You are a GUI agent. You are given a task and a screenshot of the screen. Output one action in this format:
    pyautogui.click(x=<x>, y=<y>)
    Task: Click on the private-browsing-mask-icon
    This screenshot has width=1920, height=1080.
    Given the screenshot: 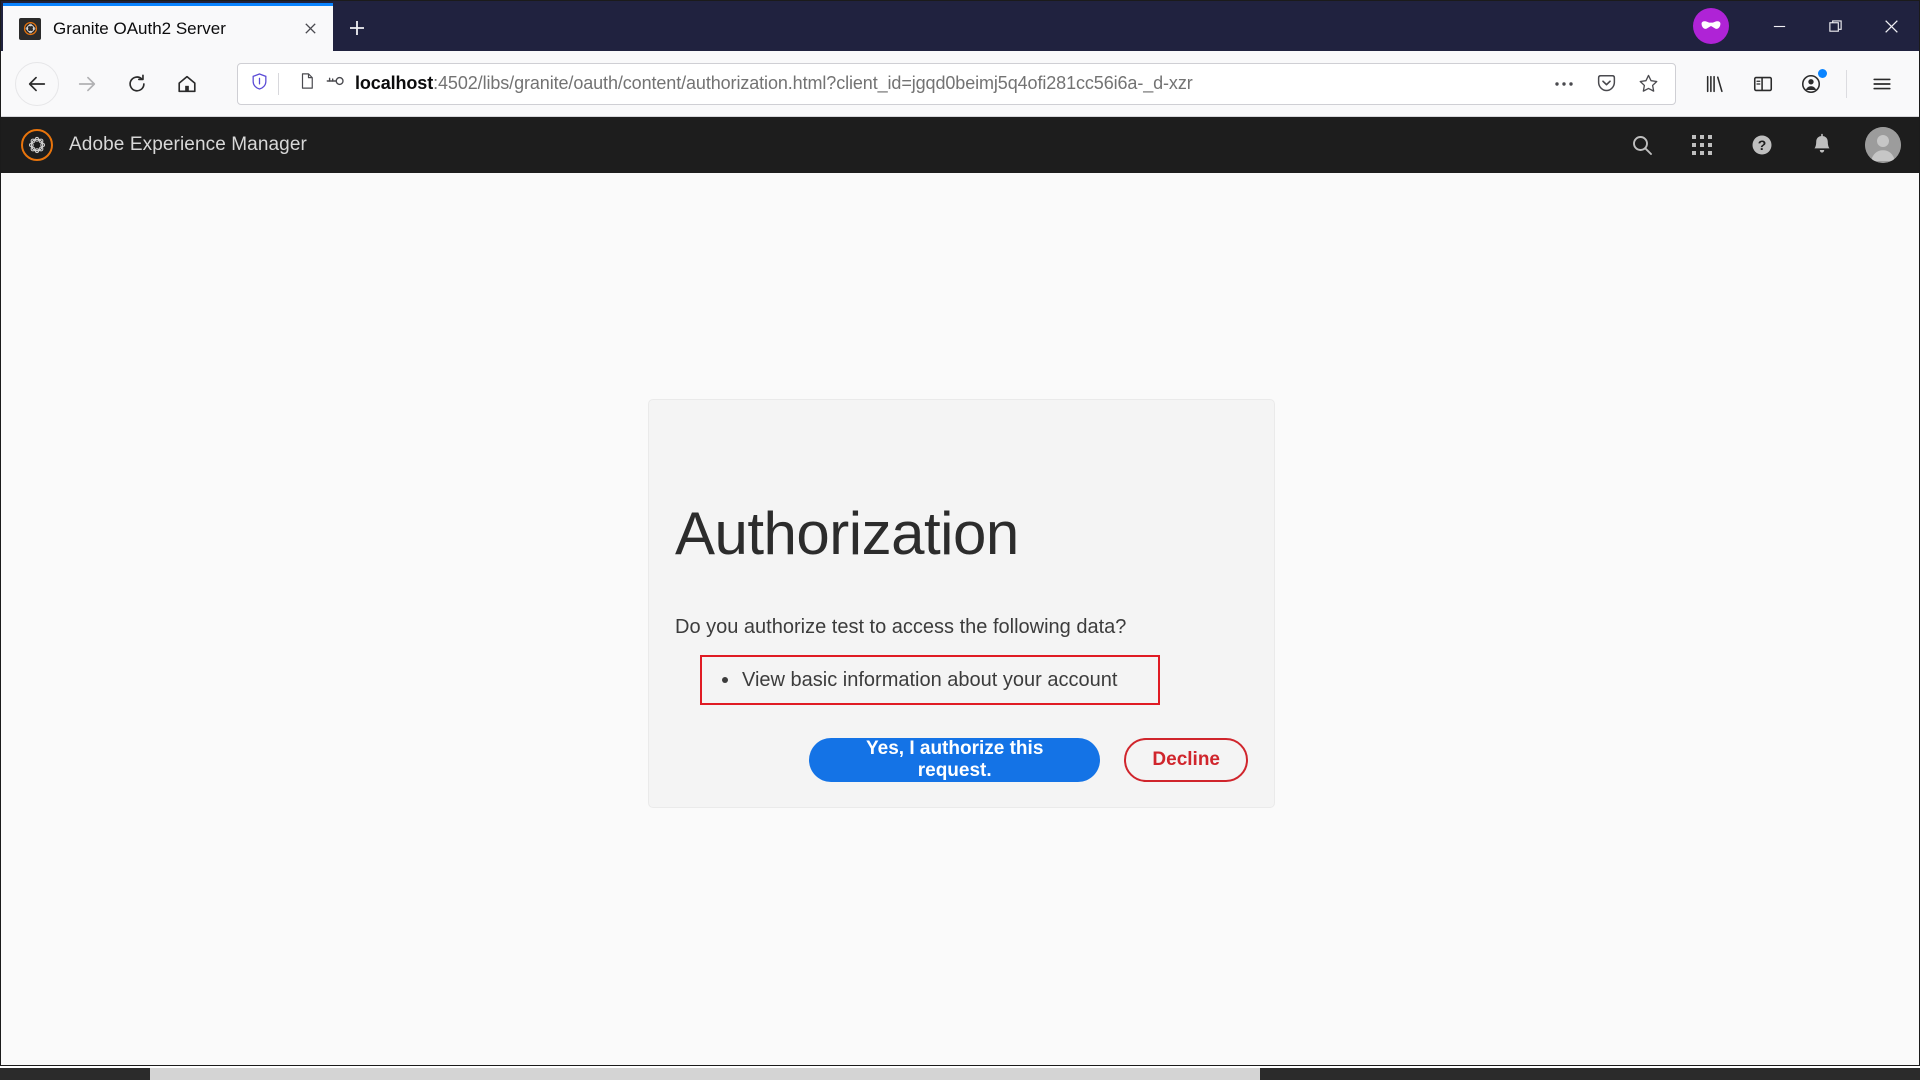 What is the action you would take?
    pyautogui.click(x=1711, y=26)
    